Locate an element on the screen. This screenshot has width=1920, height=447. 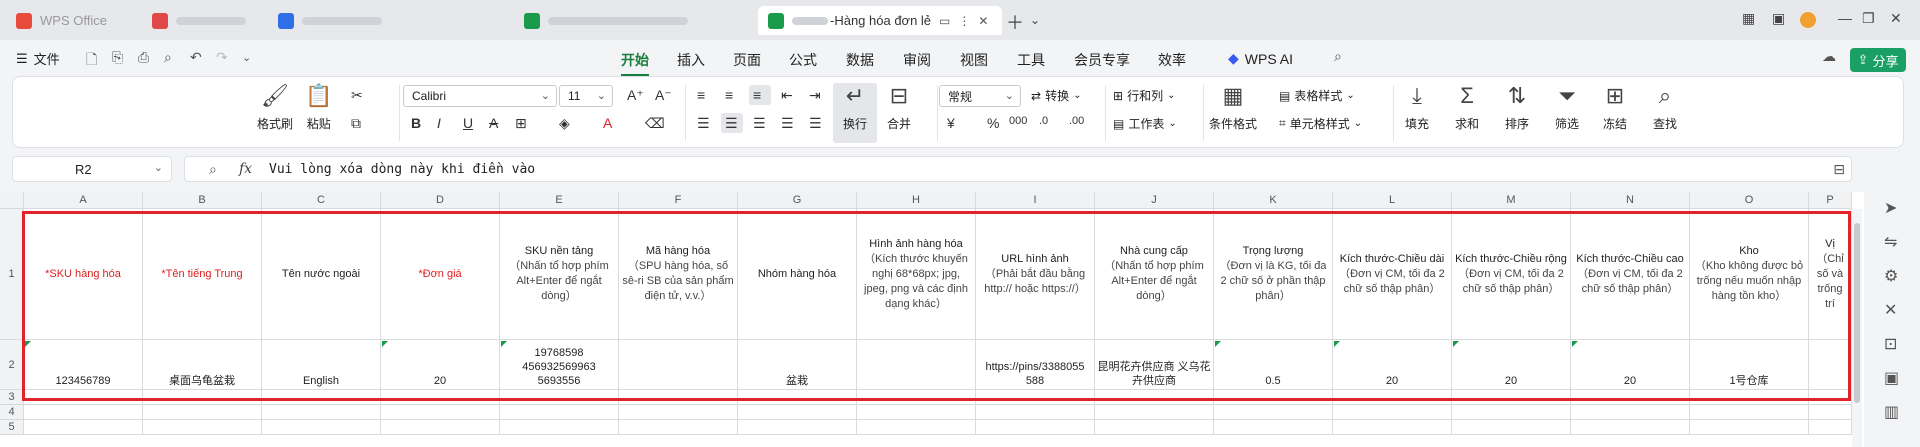
tab-efficiency: 效率 is located at coordinates (1172, 60).